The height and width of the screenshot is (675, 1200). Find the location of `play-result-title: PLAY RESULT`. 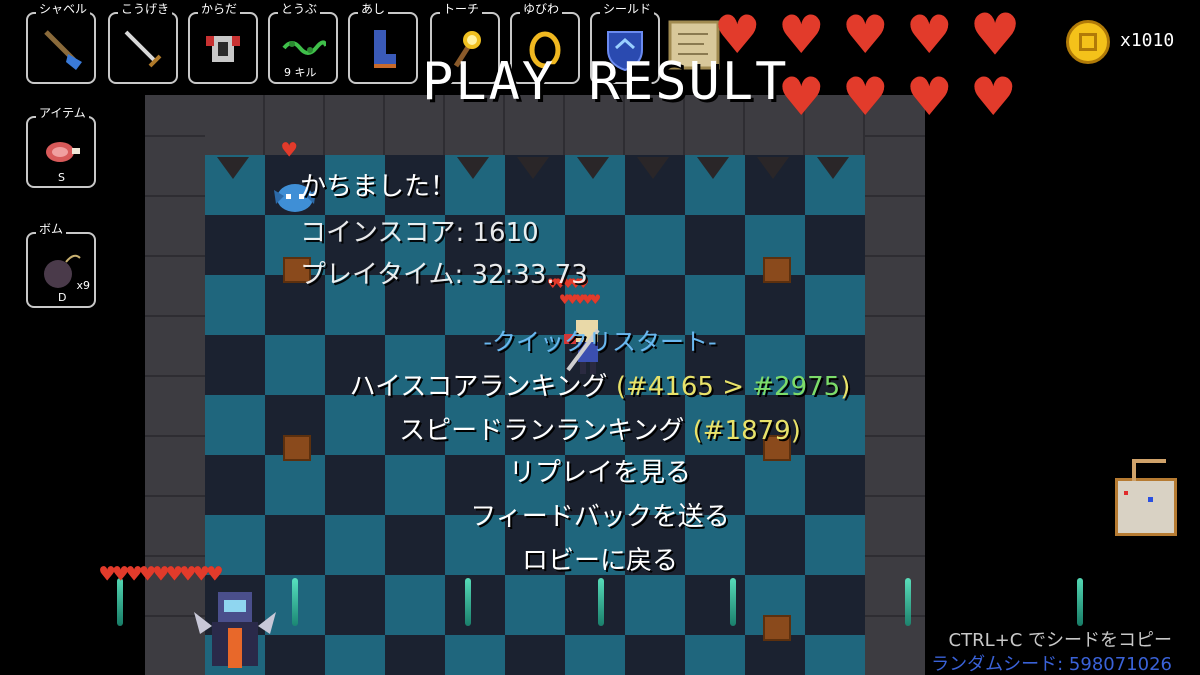

play-result-title: PLAY RESULT is located at coordinates (605, 82).